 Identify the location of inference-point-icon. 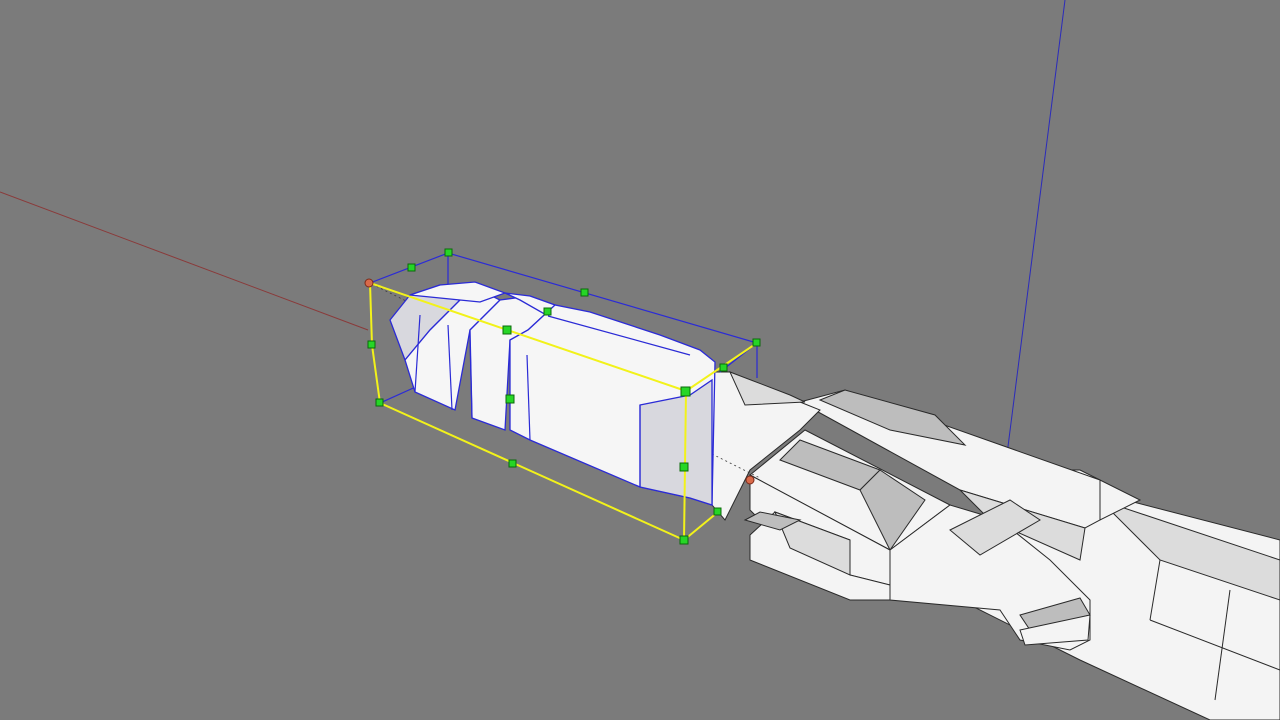
(750, 480).